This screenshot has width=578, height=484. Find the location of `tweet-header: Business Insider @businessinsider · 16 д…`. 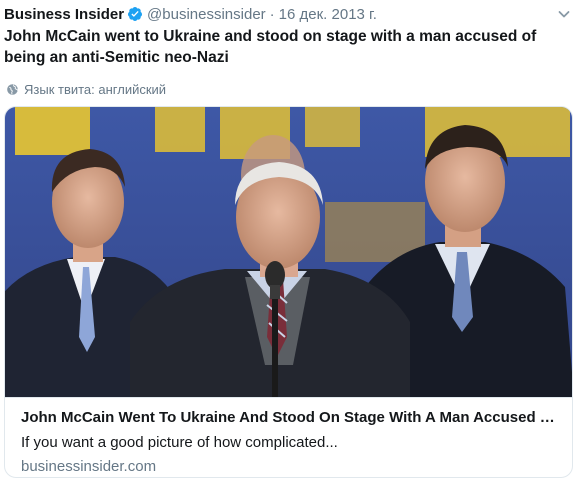

tweet-header: Business Insider @businessinsider · 16 д… is located at coordinates (289, 14).